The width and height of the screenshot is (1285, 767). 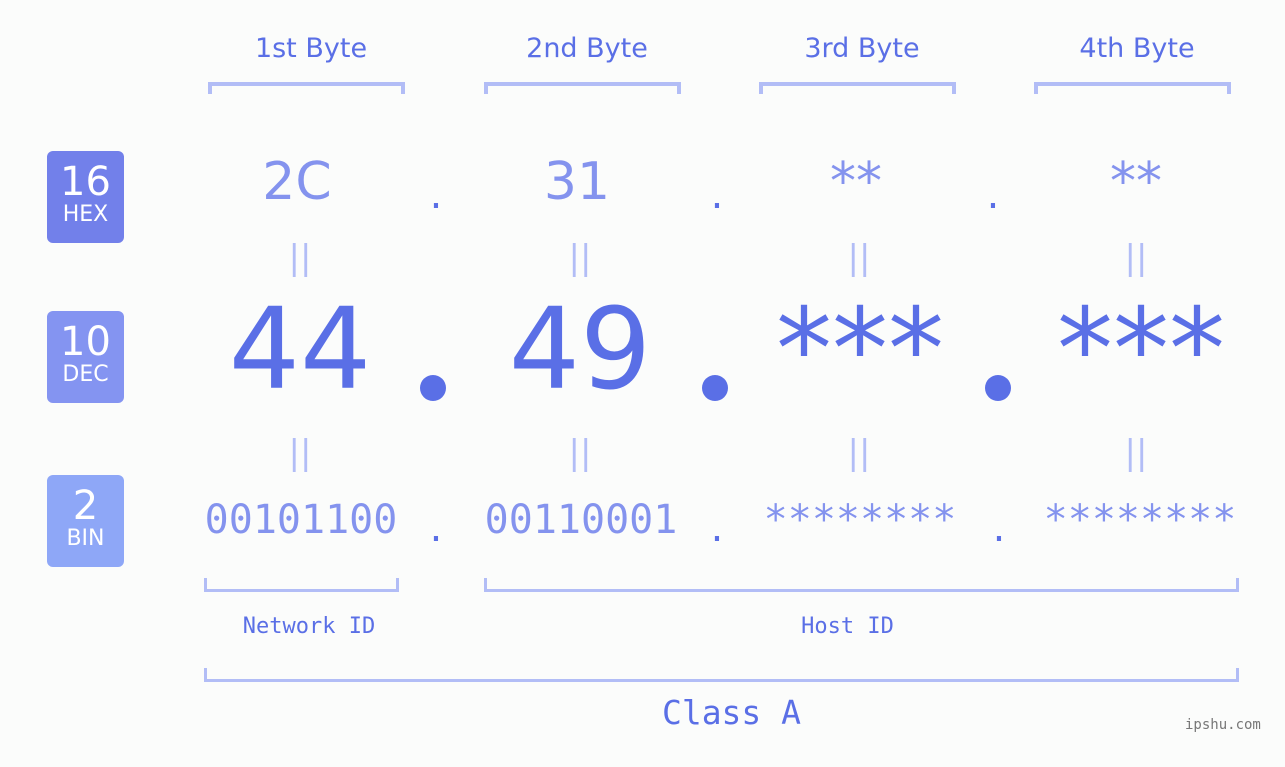 I want to click on dec-badge: 10 DEC, so click(x=85, y=357).